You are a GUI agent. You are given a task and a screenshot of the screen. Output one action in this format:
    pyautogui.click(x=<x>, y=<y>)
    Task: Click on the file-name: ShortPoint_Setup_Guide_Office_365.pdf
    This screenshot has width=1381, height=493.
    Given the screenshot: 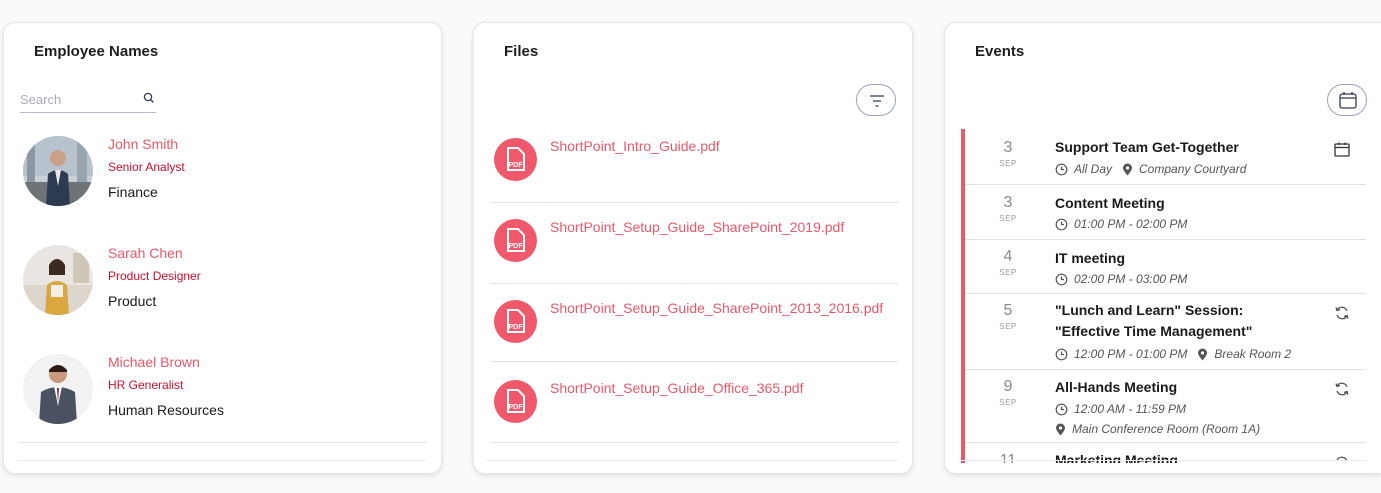 What is the action you would take?
    pyautogui.click(x=676, y=388)
    